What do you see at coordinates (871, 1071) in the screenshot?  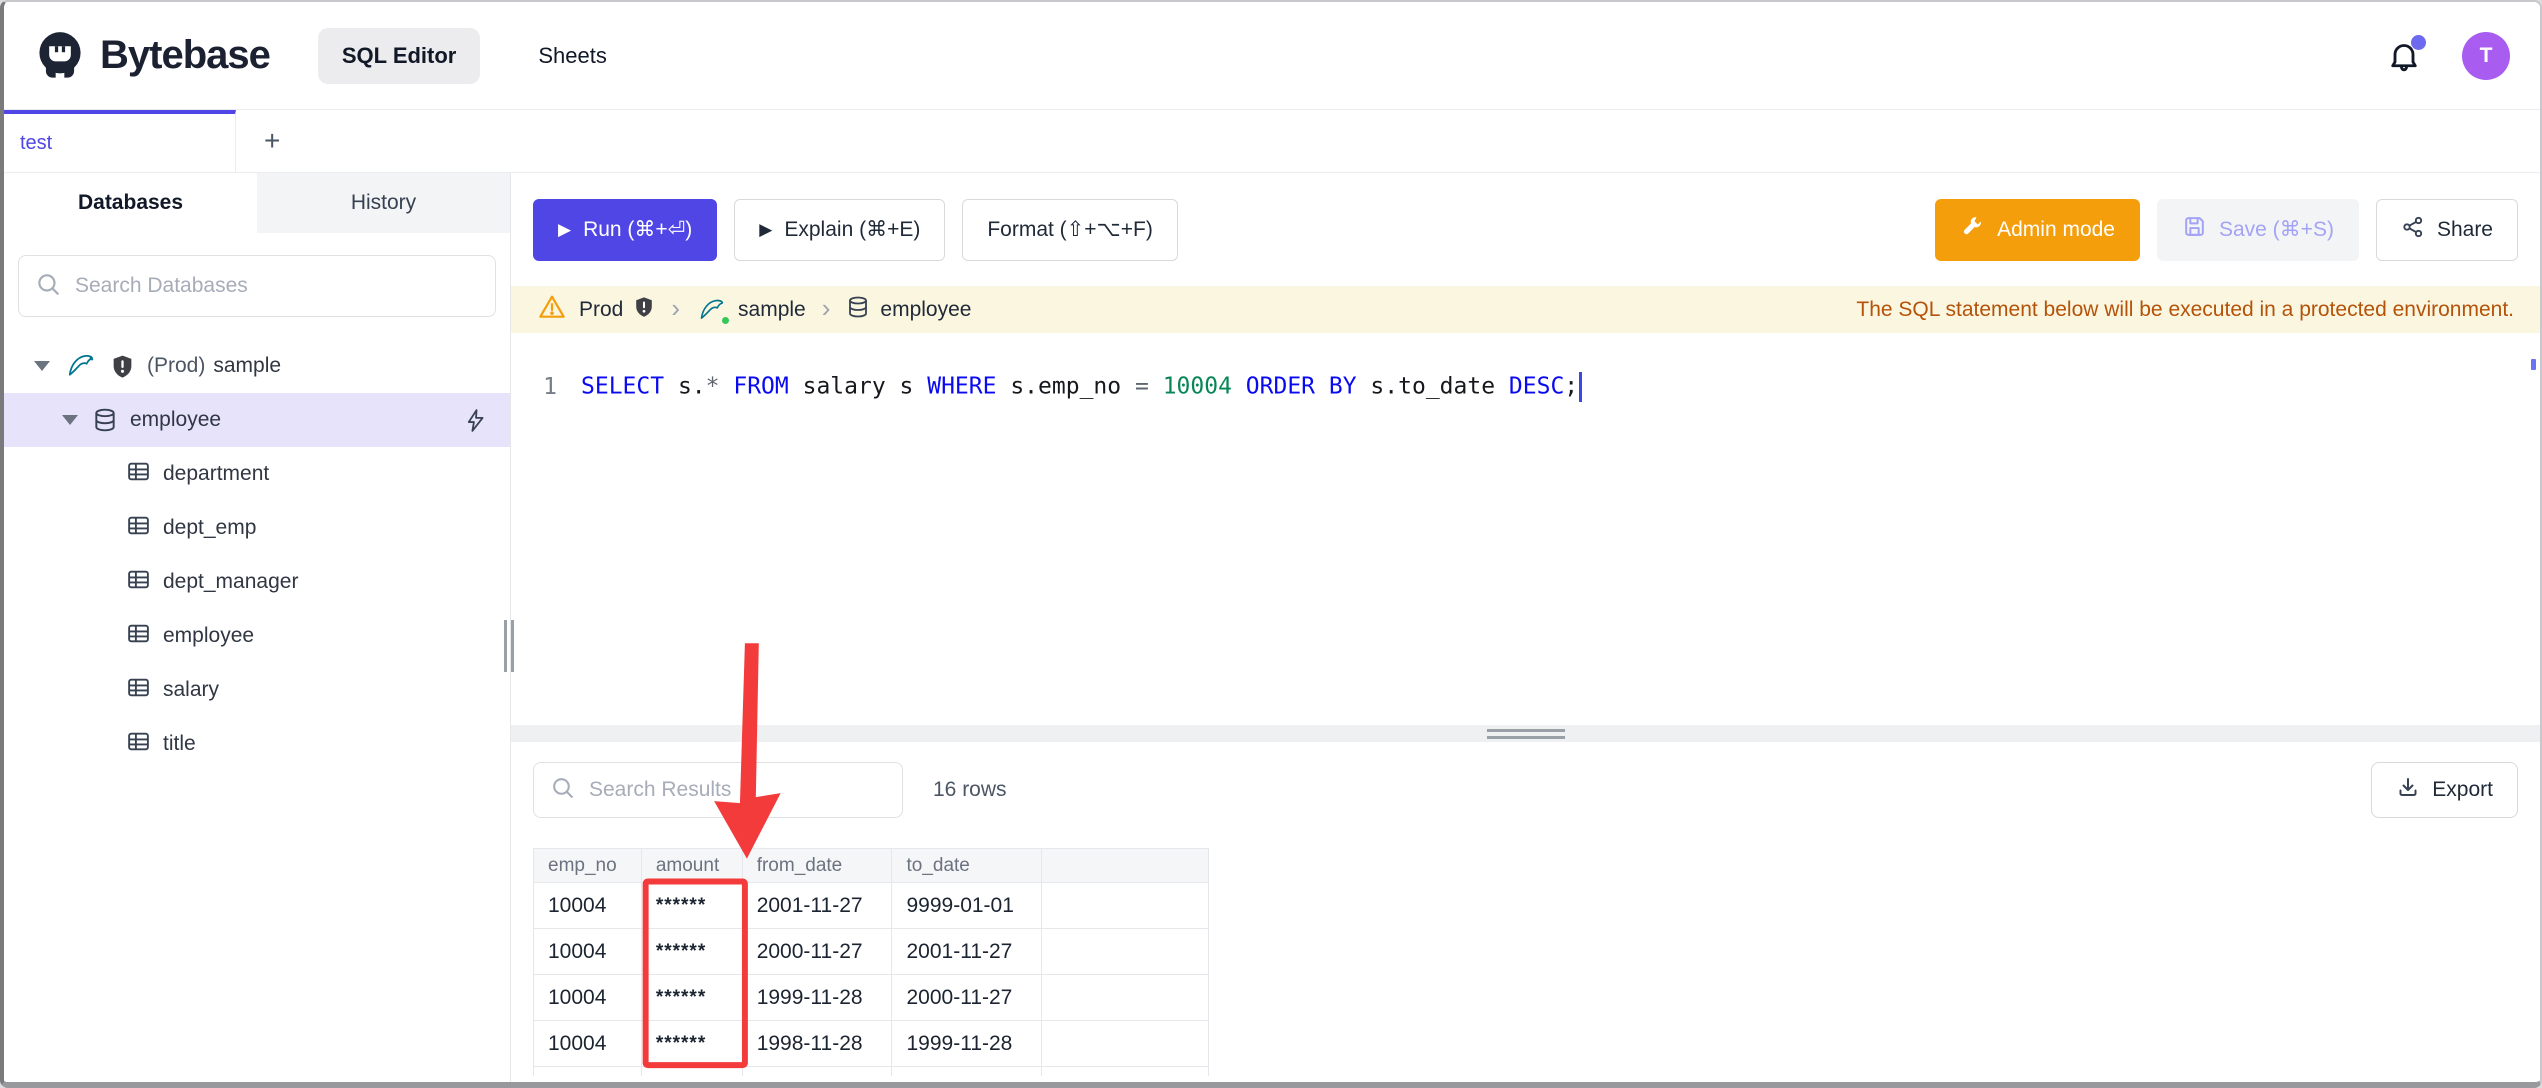 I see `result-partial-row` at bounding box center [871, 1071].